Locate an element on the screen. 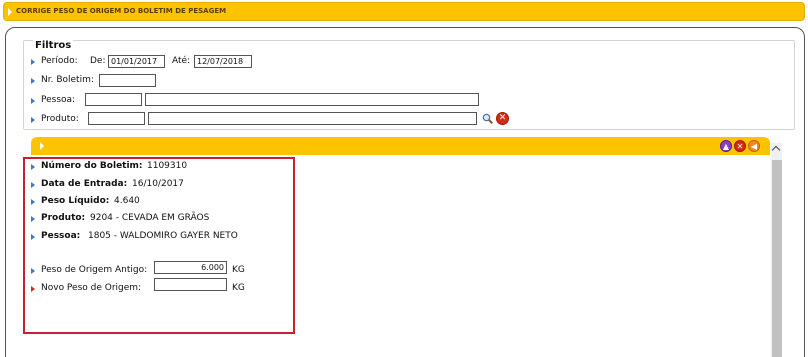  details-header-bar is located at coordinates (400, 146).